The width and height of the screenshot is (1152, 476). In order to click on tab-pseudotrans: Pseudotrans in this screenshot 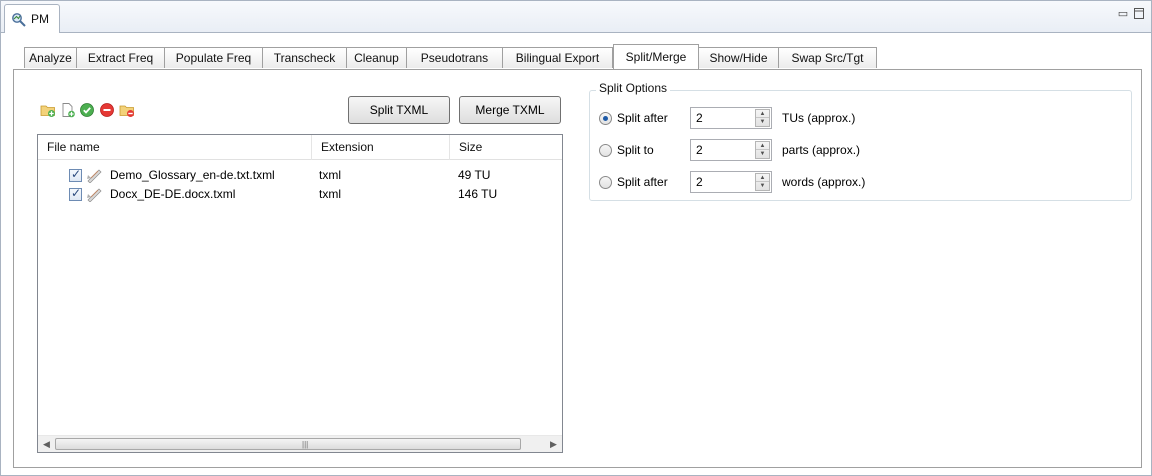, I will do `click(455, 57)`.